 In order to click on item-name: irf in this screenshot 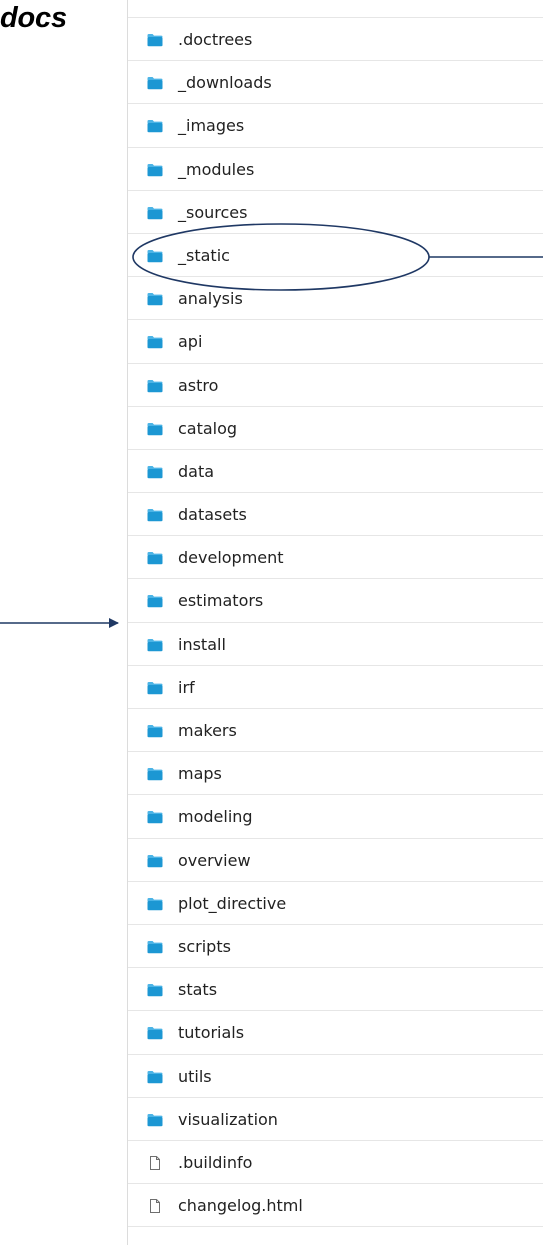, I will do `click(186, 687)`.